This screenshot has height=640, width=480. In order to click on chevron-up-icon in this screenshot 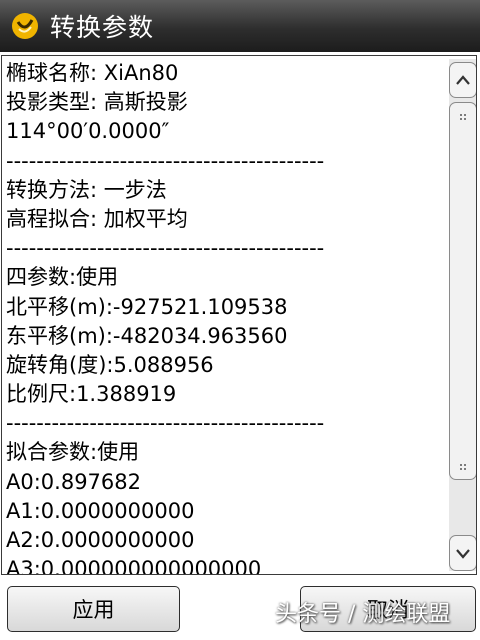, I will do `click(463, 80)`.